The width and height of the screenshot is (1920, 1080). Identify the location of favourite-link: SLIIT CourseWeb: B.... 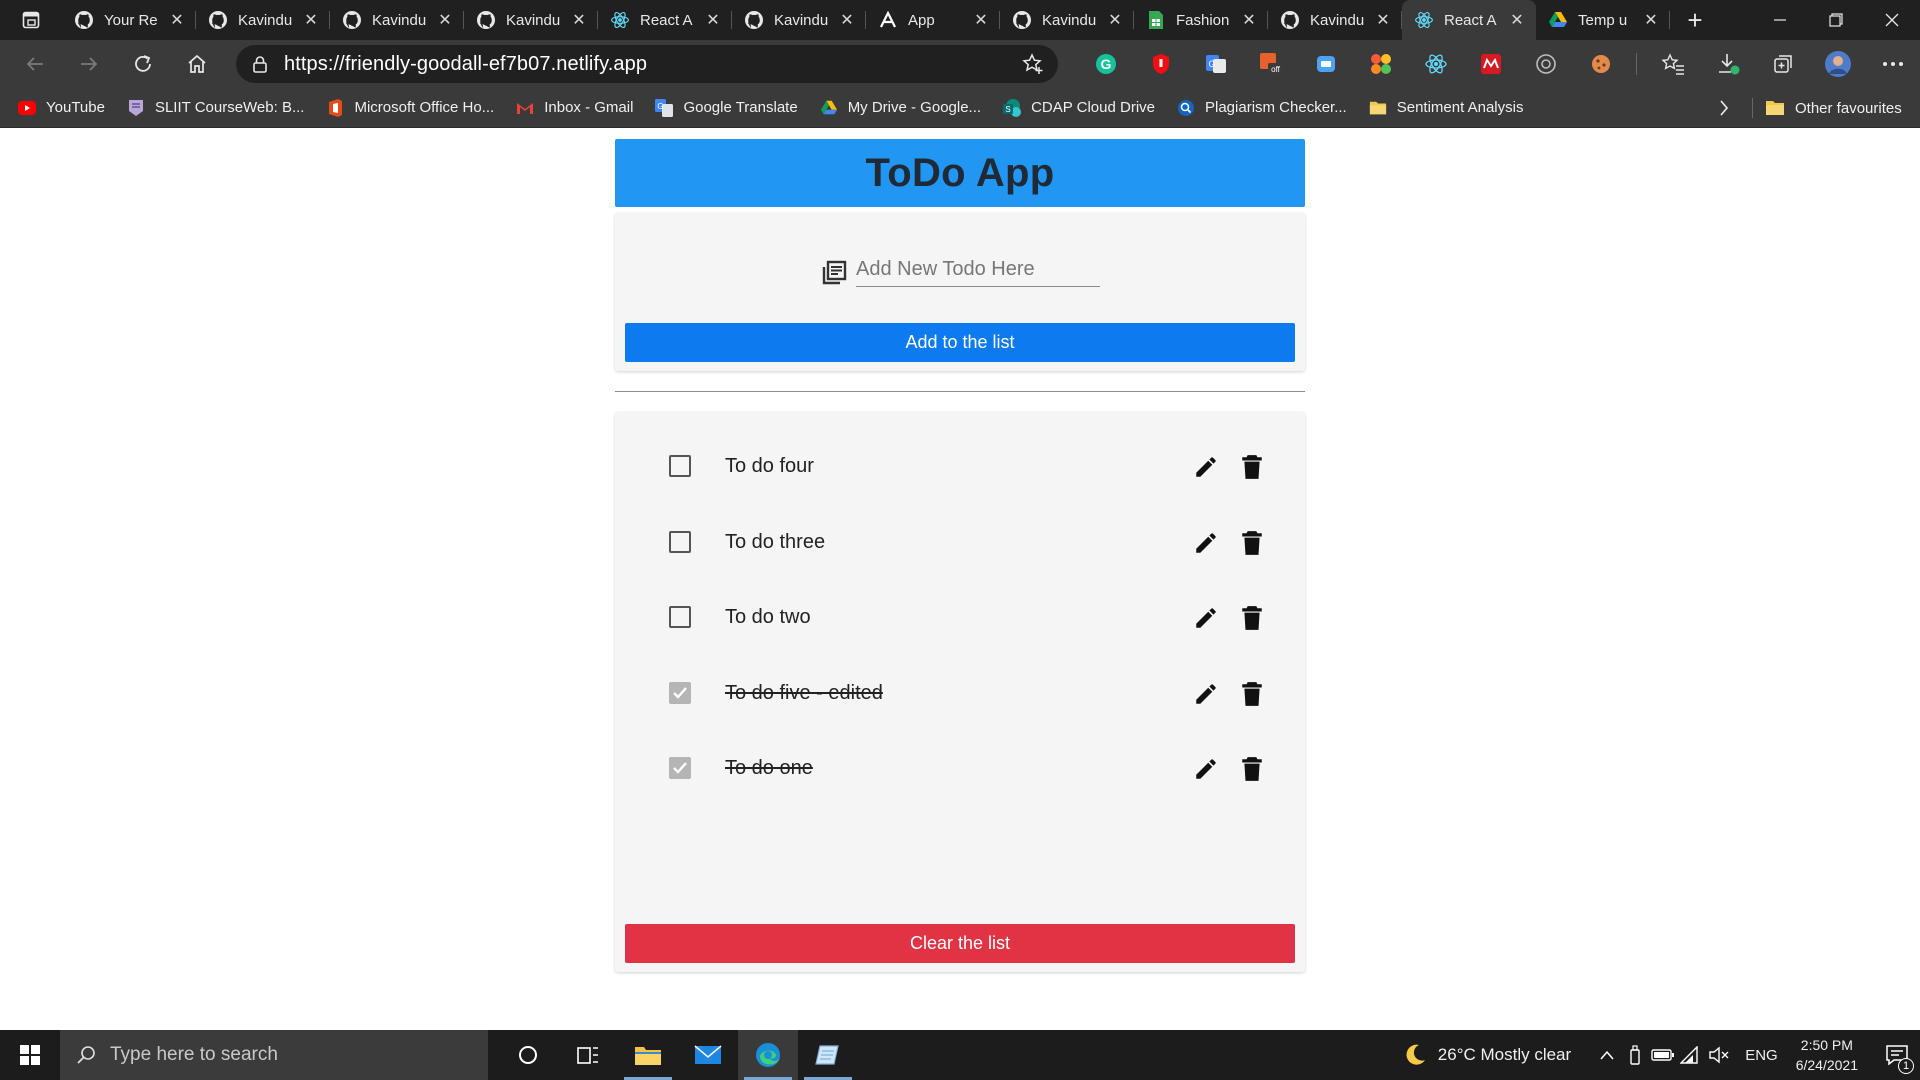
(215, 108).